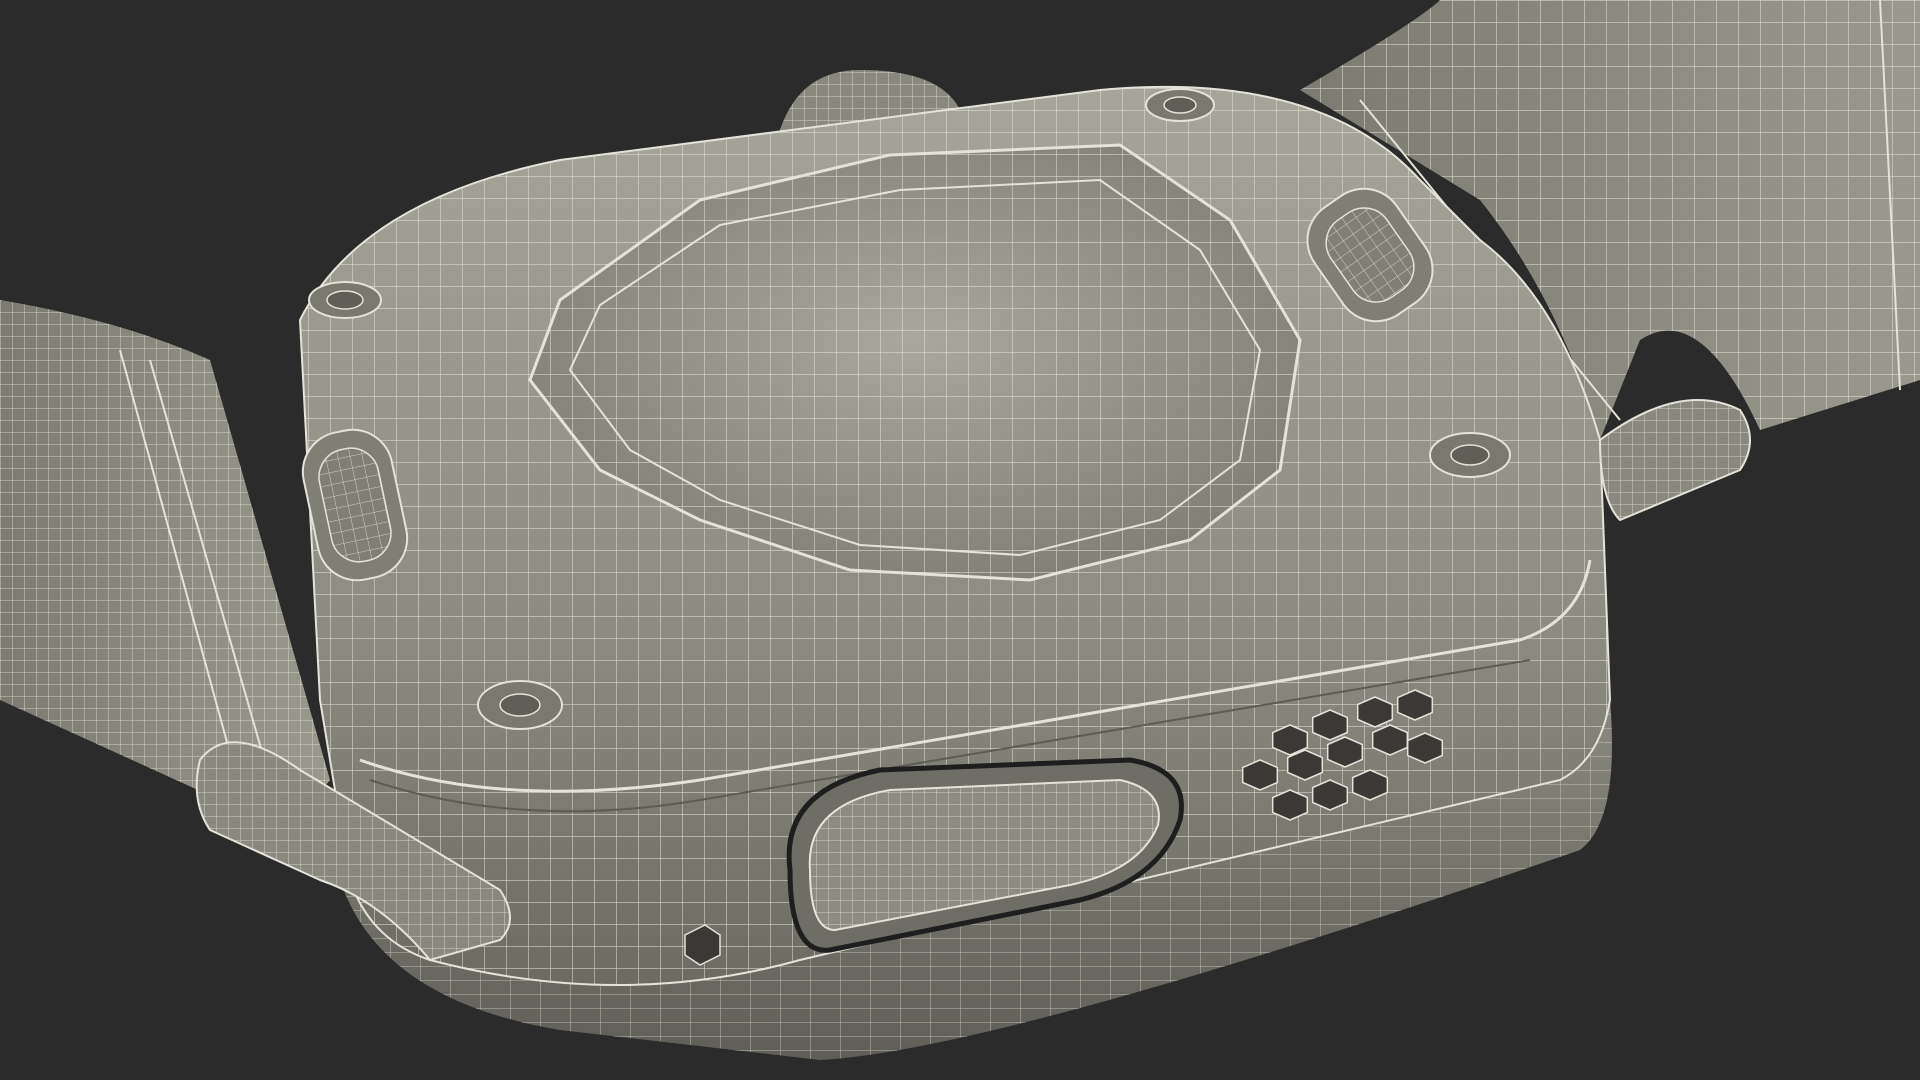 The width and height of the screenshot is (1920, 1080). Describe the element at coordinates (520, 705) in the screenshot. I see `screw-bottom-left` at that location.